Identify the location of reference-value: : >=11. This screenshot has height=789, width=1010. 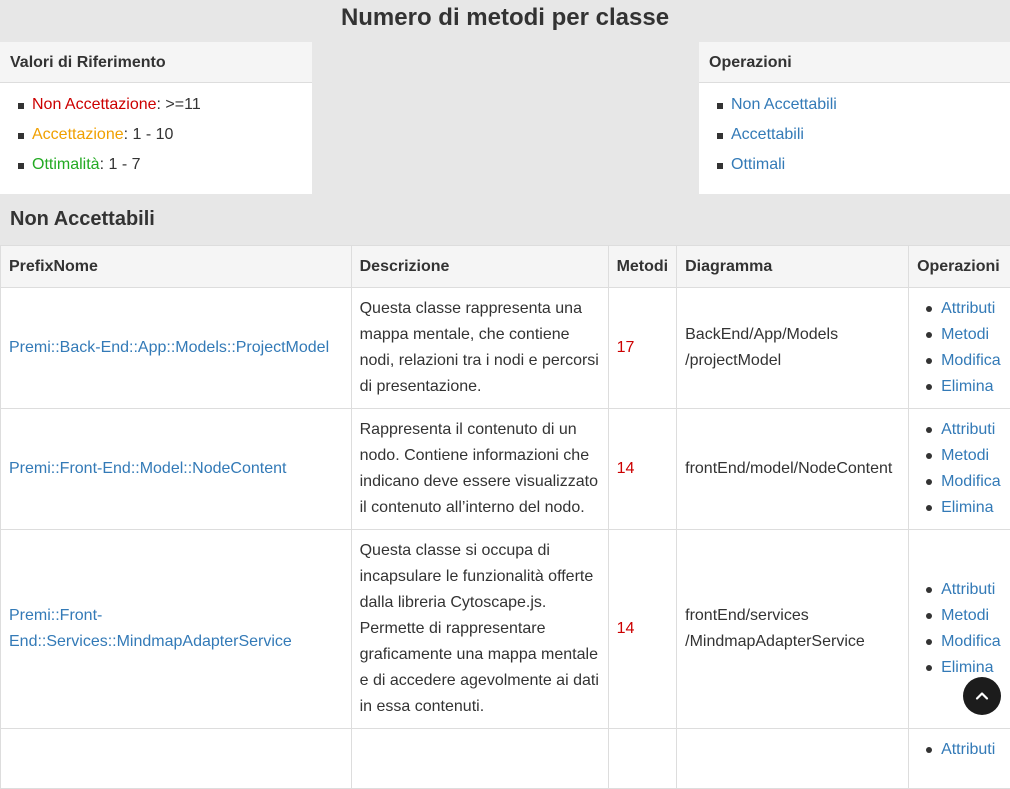
(179, 104).